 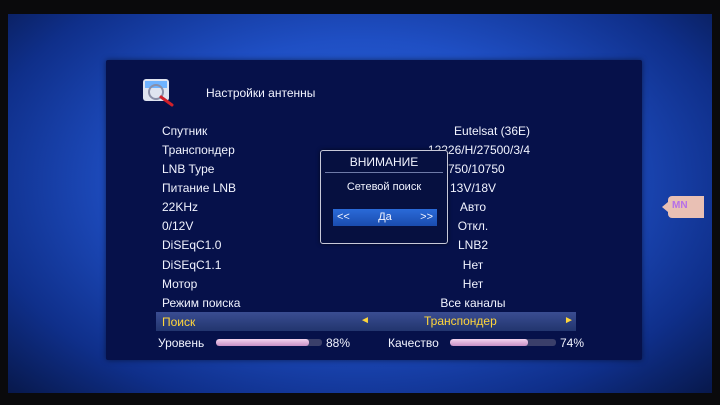 I want to click on arrow-left-icon: ◄, so click(x=365, y=320).